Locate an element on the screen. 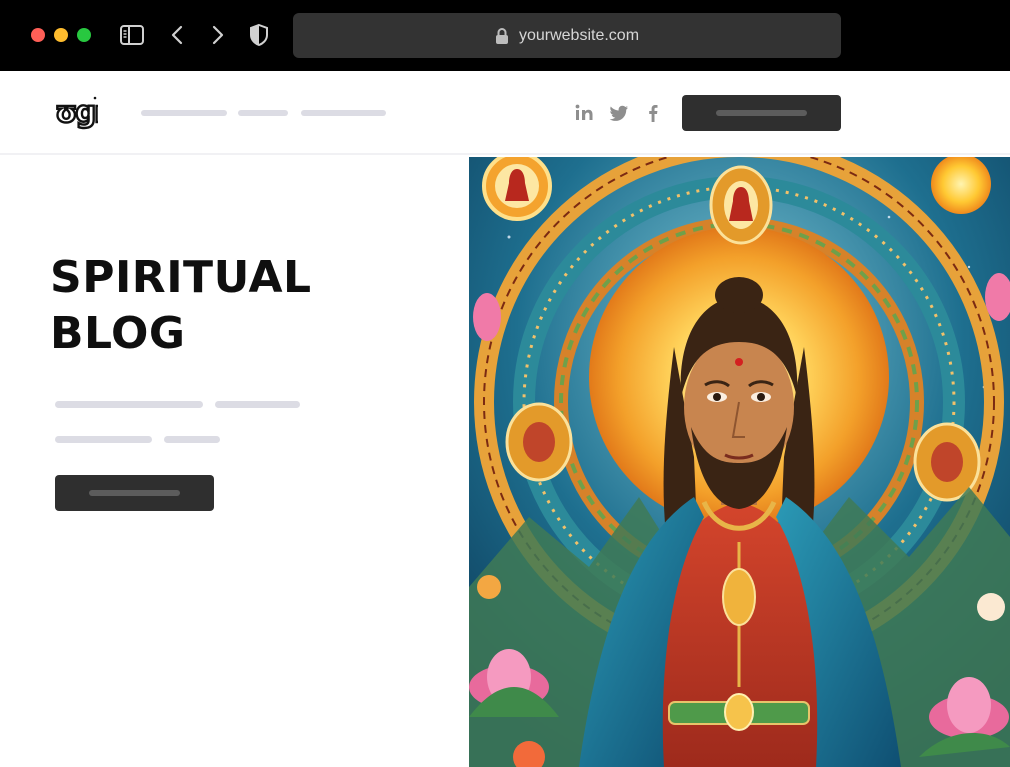  logo-text: ʊgn is located at coordinates (76, 112).